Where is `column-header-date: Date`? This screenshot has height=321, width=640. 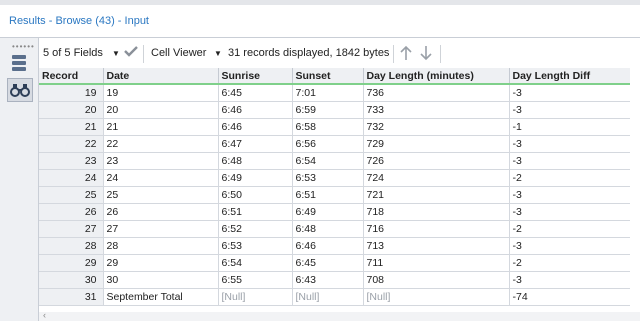
column-header-date: Date is located at coordinates (161, 76).